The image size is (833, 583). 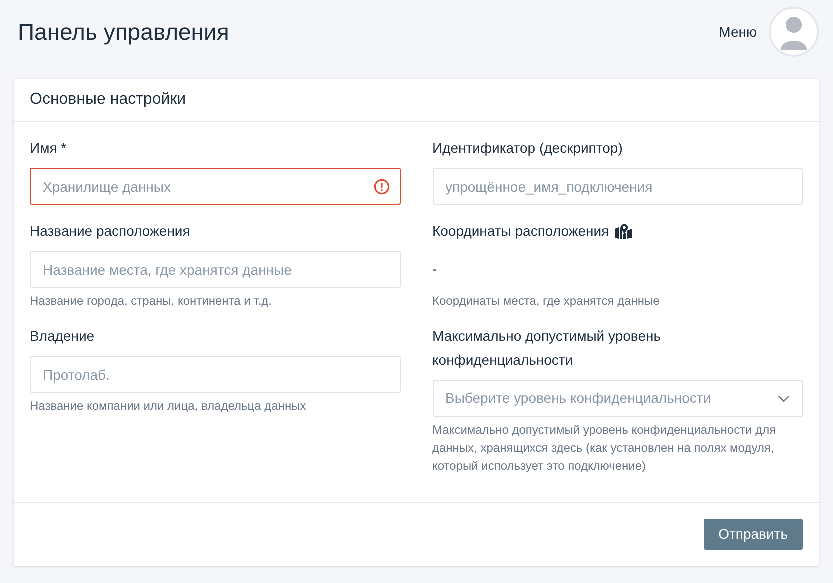 What do you see at coordinates (435, 269) in the screenshot?
I see `coordinates-value: -` at bounding box center [435, 269].